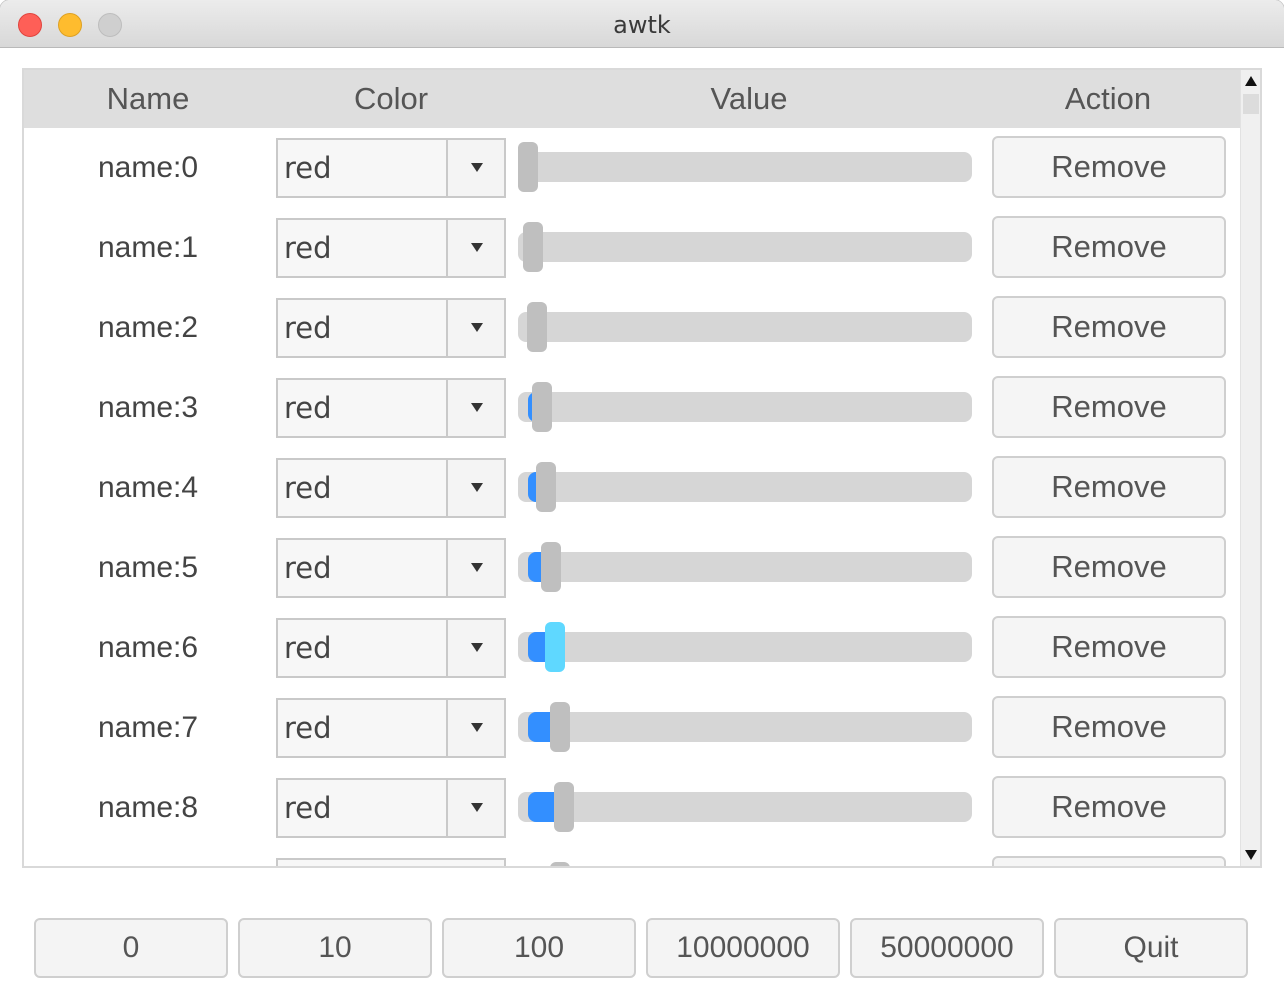  Describe the element at coordinates (743, 948) in the screenshot. I see `ten-million-button: 10000000` at that location.